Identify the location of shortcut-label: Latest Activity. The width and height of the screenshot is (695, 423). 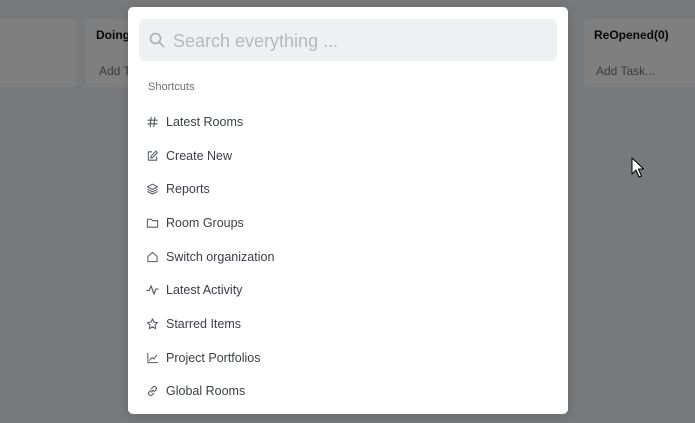
(204, 290).